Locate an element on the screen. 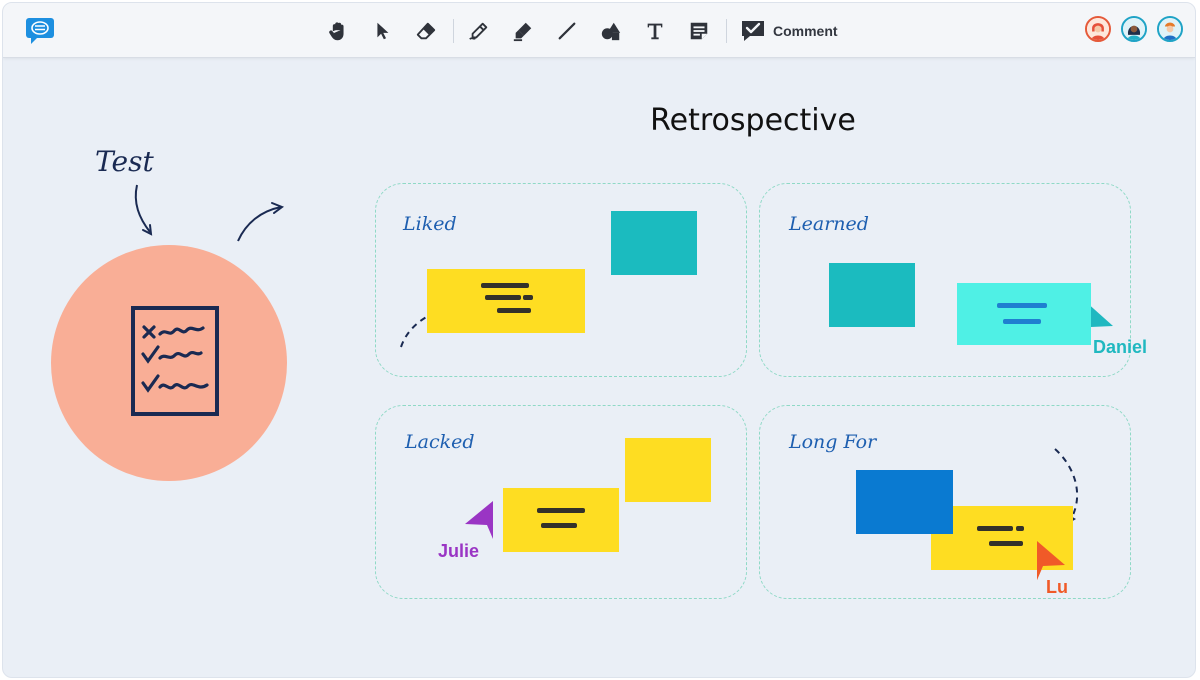 Image resolution: width=1200 pixels, height=680 pixels. arrow-test-to-circle is located at coordinates (142, 208).